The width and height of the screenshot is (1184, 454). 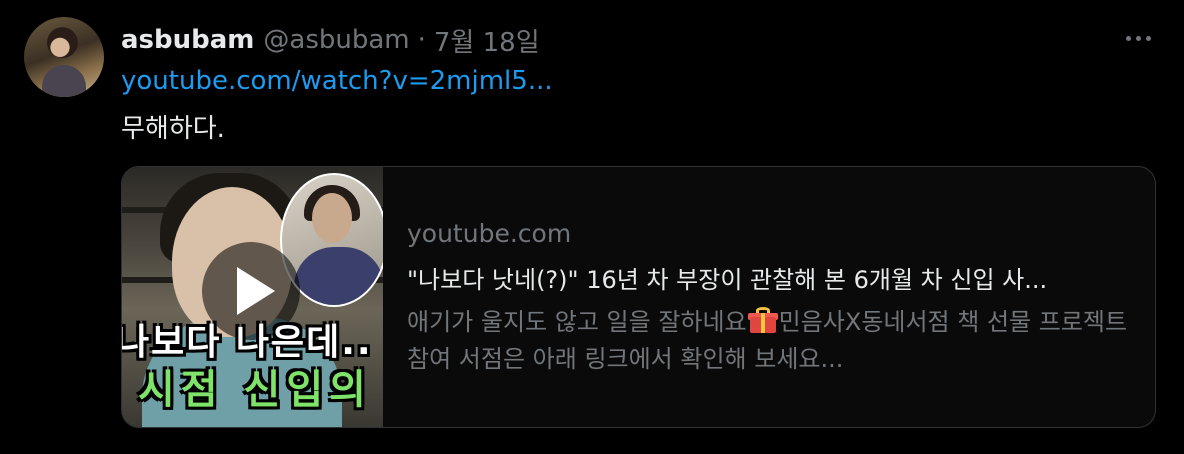 What do you see at coordinates (64, 81) in the screenshot?
I see `avatar-figure` at bounding box center [64, 81].